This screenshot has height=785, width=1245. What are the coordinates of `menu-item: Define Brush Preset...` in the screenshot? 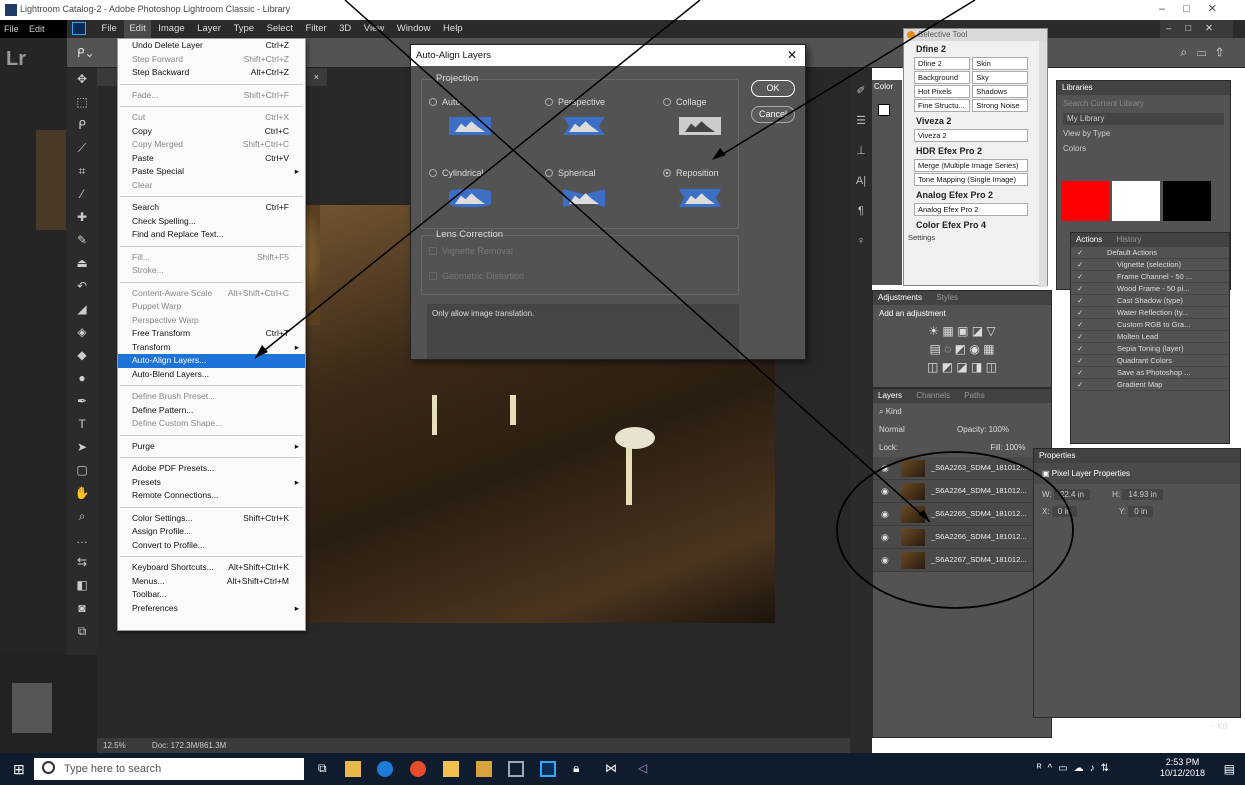 It's located at (211, 397).